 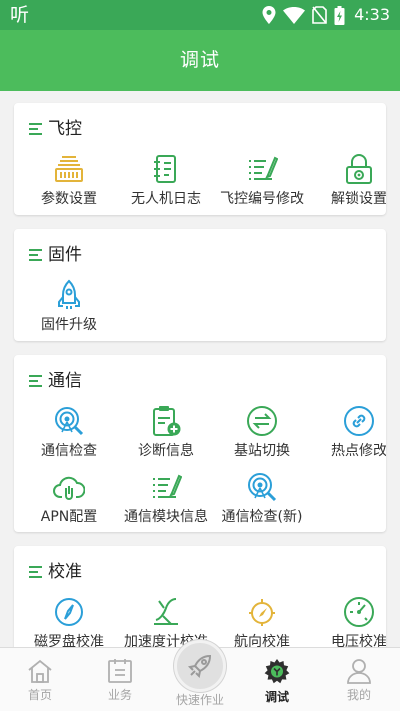 What do you see at coordinates (166, 499) in the screenshot?
I see `item-module-info: 通信模块信息` at bounding box center [166, 499].